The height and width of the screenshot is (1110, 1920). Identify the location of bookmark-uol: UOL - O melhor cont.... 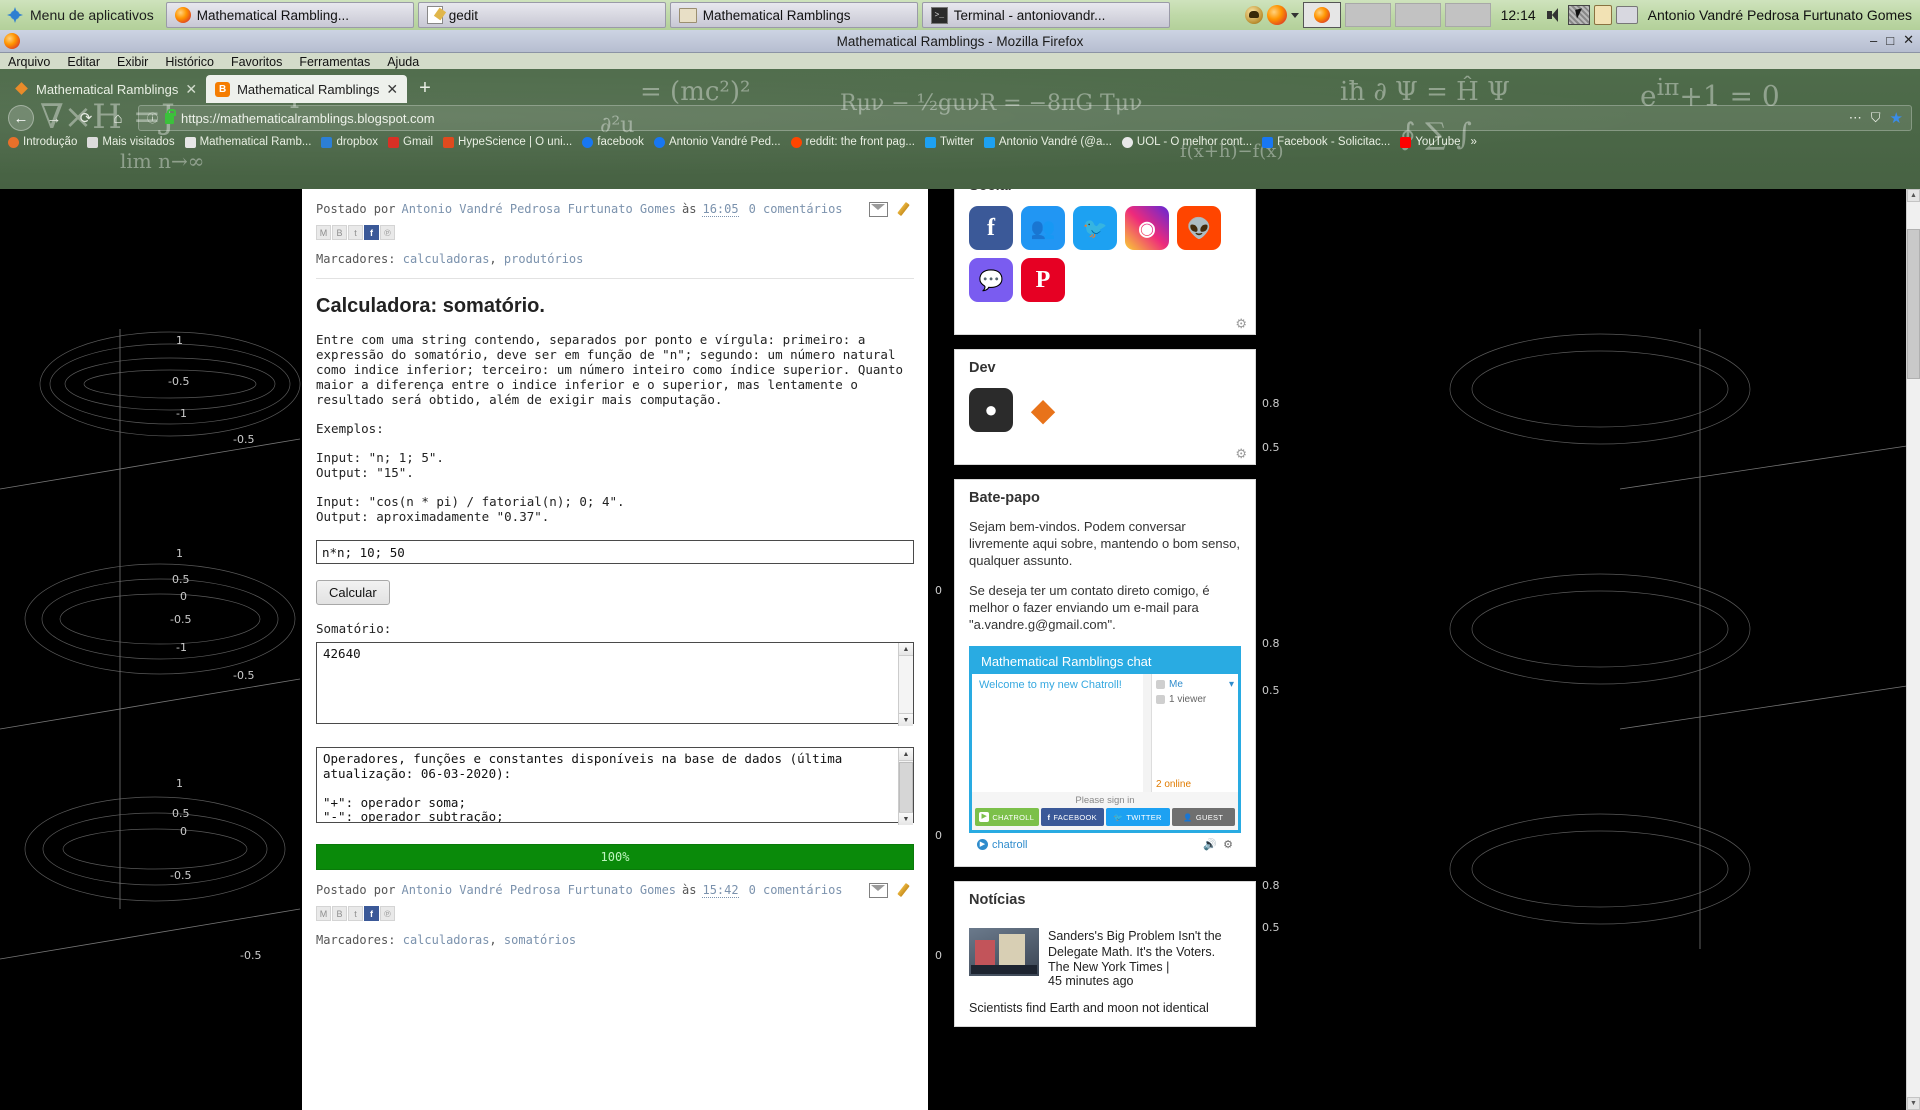
(1187, 142).